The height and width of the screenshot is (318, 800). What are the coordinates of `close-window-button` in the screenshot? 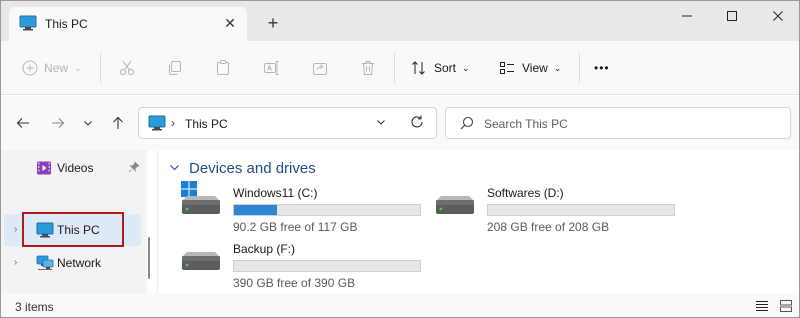 It's located at (777, 16).